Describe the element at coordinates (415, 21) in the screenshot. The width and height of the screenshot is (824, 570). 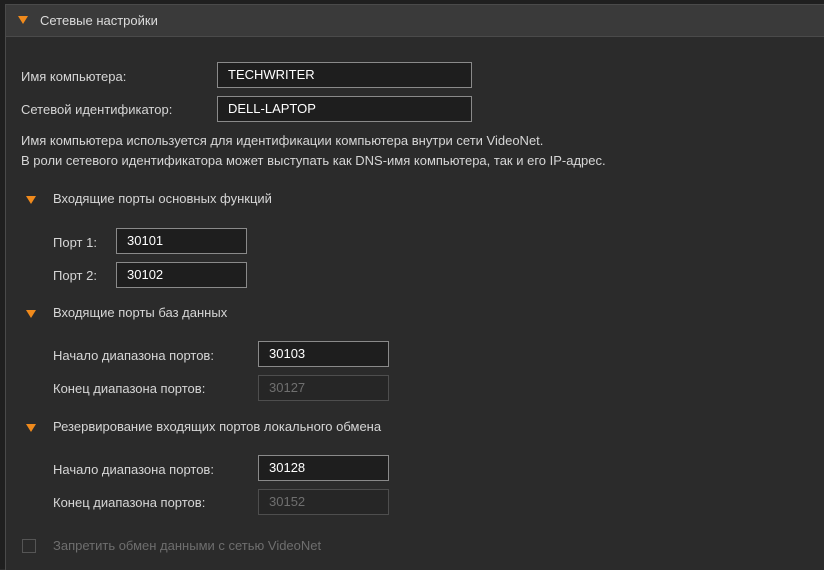
I see `panel-header: Сетевые настройки` at that location.